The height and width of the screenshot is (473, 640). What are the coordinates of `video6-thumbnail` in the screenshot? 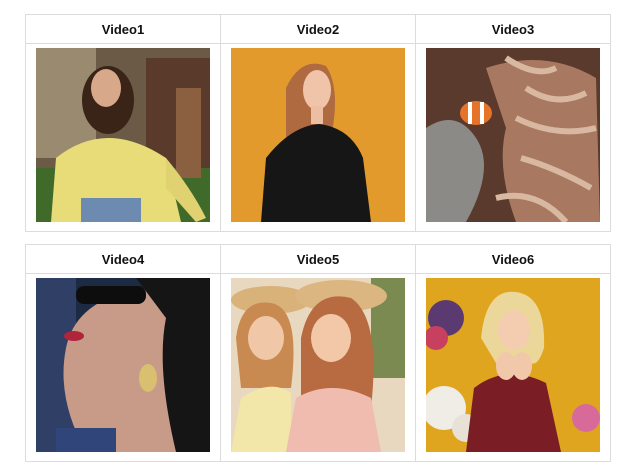 It's located at (513, 365).